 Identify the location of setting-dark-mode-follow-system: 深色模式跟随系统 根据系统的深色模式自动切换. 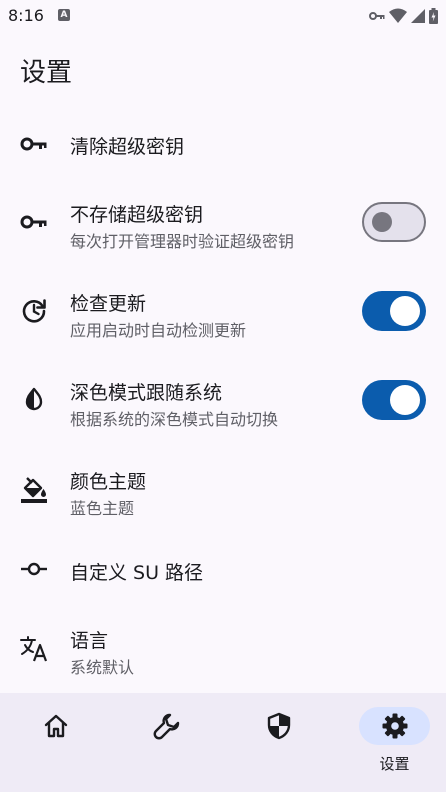
(223, 400).